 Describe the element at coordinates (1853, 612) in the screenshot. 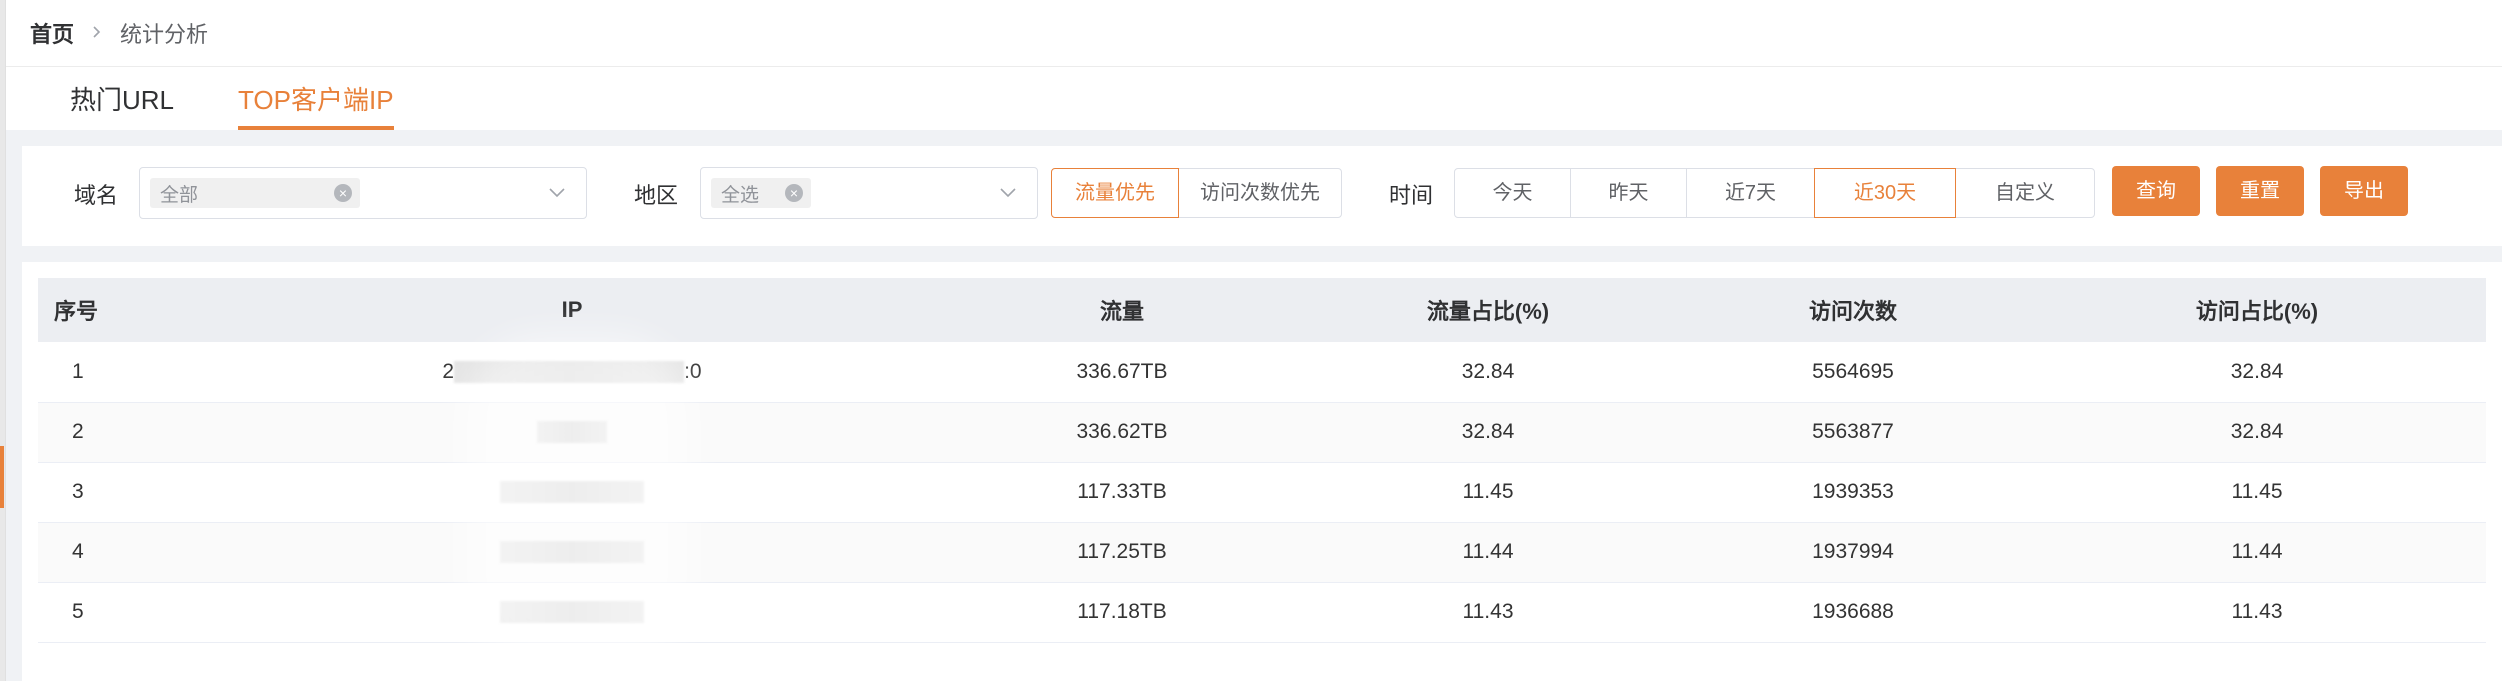

I see `row-visits: 1936688` at that location.